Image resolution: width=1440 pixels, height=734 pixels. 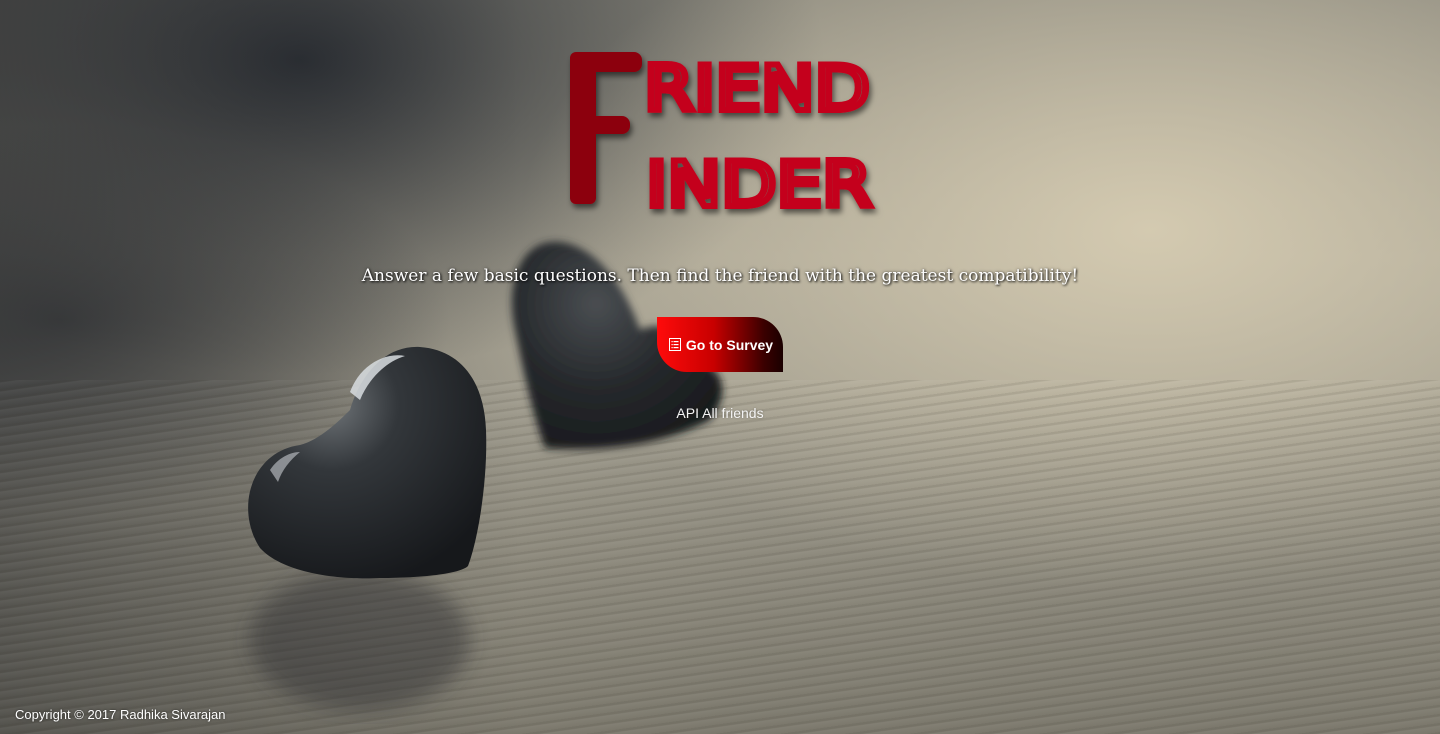 I want to click on api-all-friends-link: API All friends, so click(x=719, y=413).